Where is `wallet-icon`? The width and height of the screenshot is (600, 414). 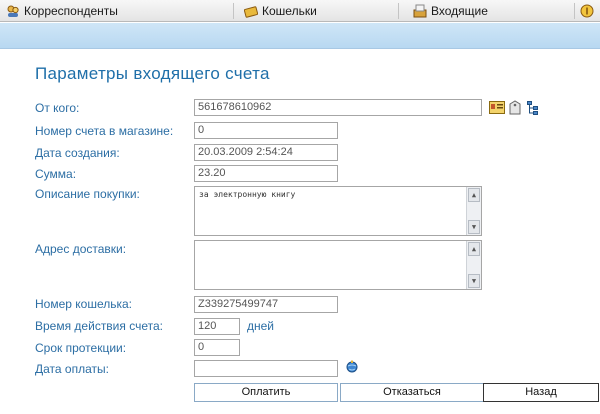 wallet-icon is located at coordinates (251, 12).